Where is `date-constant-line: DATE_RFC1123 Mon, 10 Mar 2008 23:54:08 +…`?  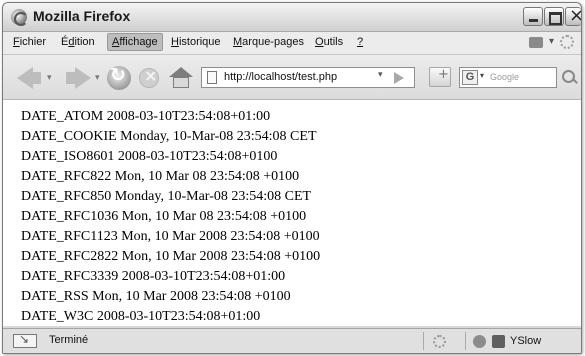 date-constant-line: DATE_RFC1123 Mon, 10 Mar 2008 23:54:08 +… is located at coordinates (170, 236).